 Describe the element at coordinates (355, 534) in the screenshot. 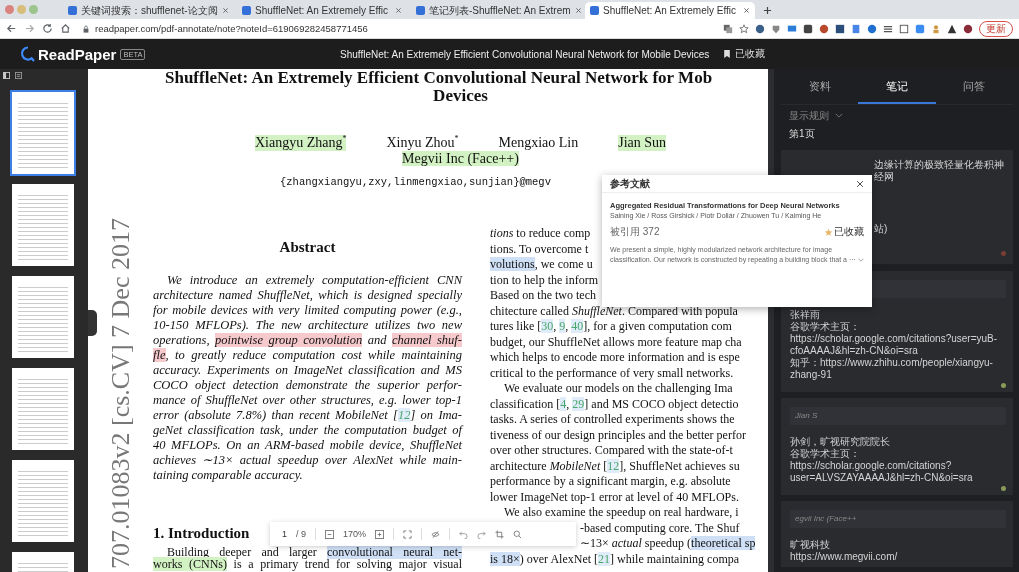

I see `zoom-level: 170%` at that location.